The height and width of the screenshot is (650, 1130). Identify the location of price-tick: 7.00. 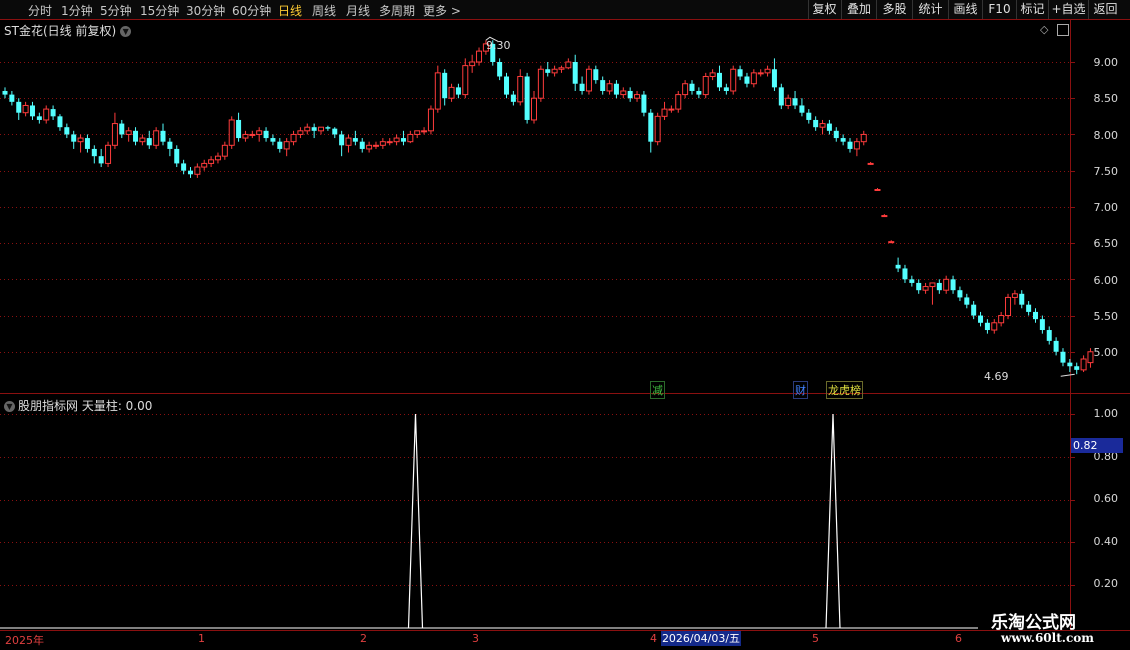
(1106, 207).